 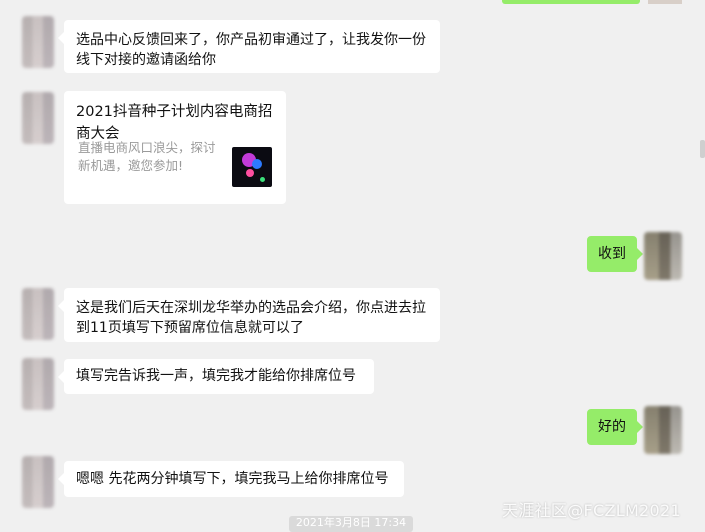 I want to click on message-text: 收到, so click(x=612, y=254).